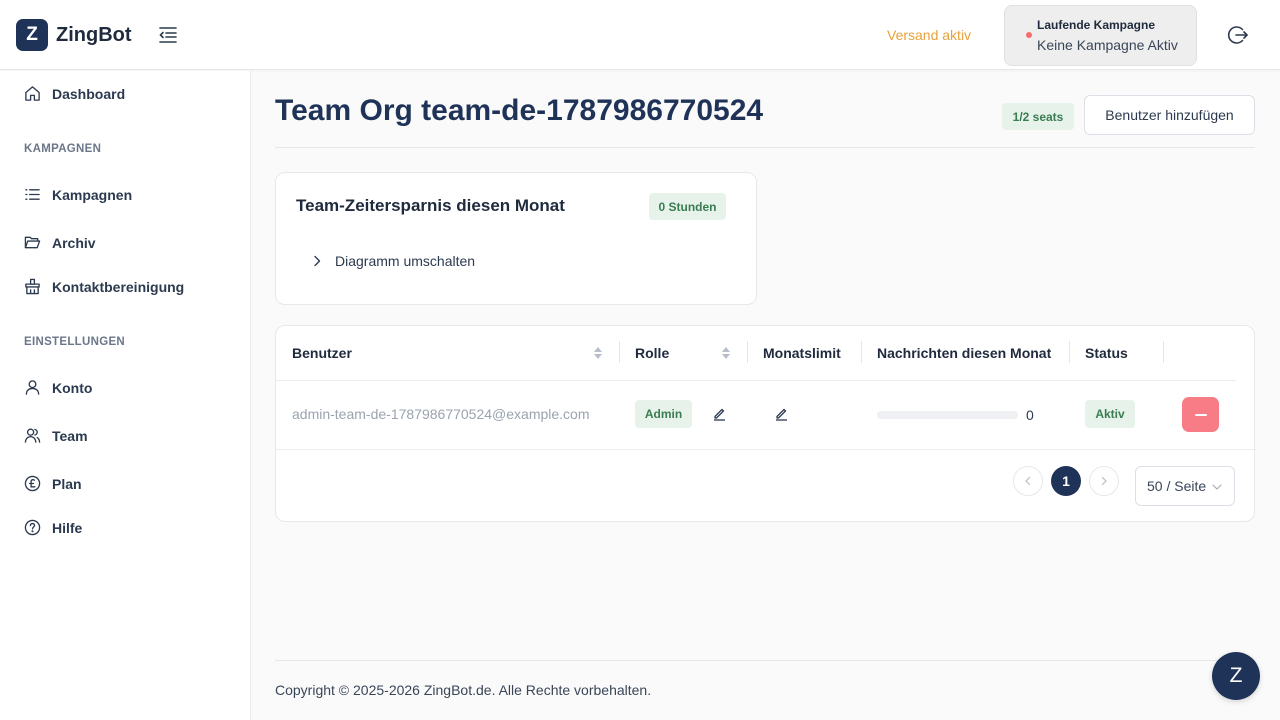 The width and height of the screenshot is (1280, 720). What do you see at coordinates (1106, 353) in the screenshot?
I see `column-header-status: Status` at bounding box center [1106, 353].